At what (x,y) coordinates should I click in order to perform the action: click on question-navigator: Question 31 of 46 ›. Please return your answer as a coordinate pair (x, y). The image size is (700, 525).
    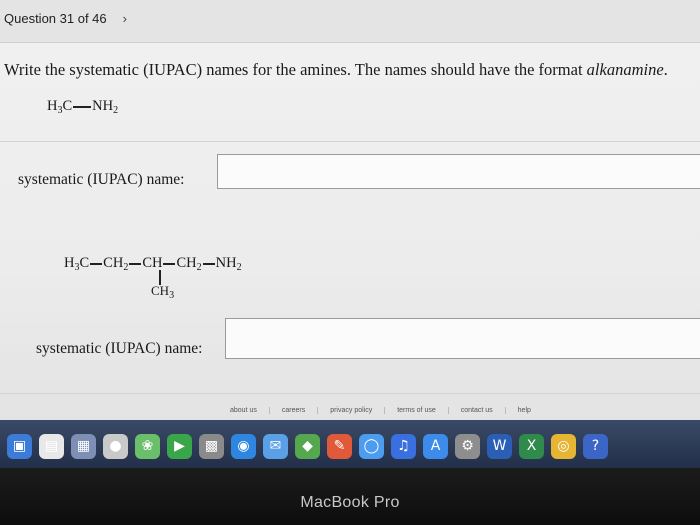
    Looking at the image, I should click on (65, 18).